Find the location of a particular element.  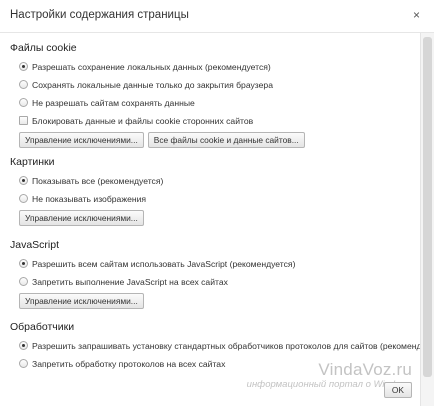

radio-js-allow is located at coordinates (23, 263).